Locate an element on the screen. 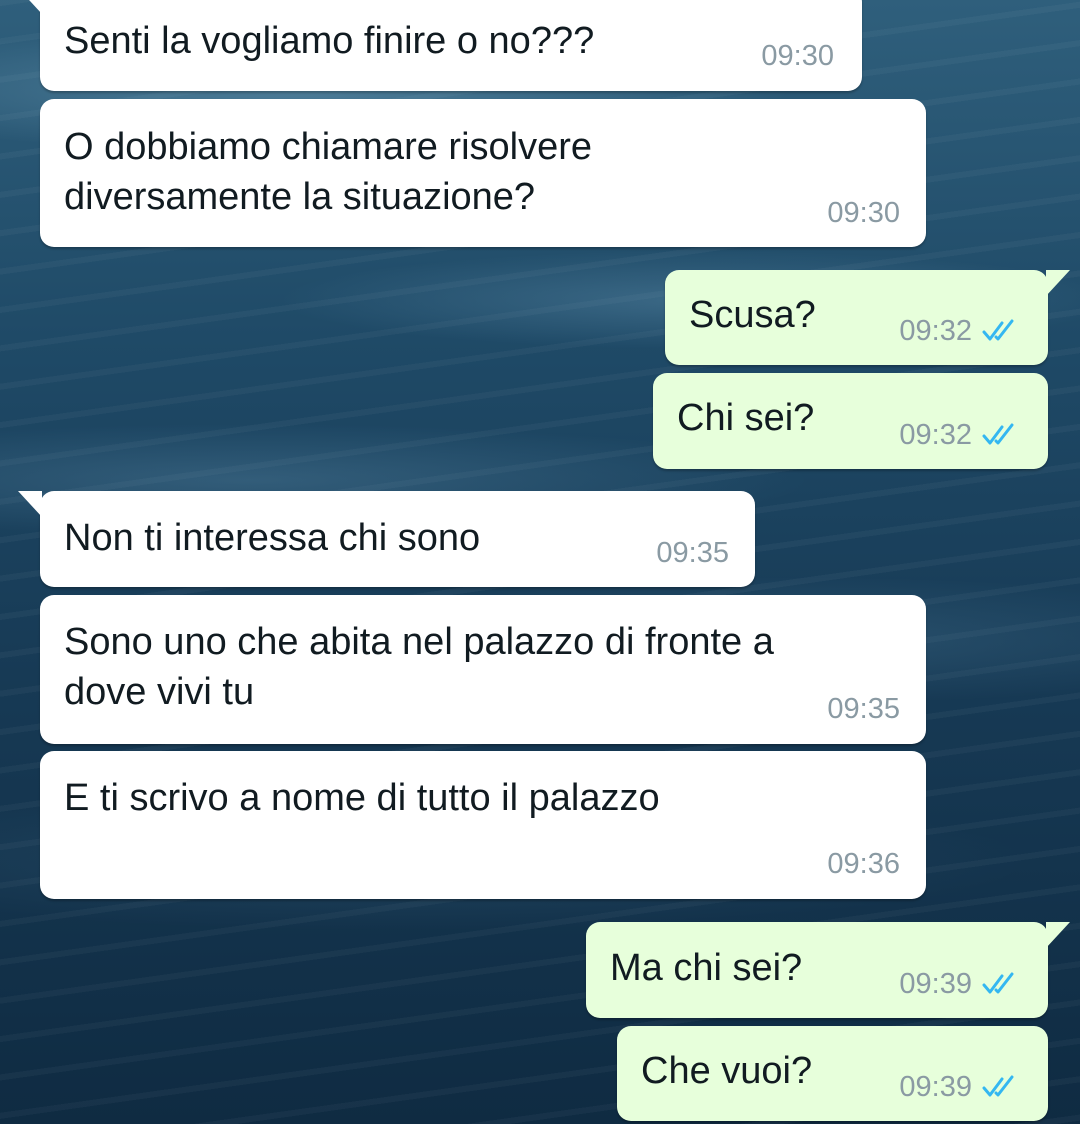  message-timestamp: 09:36 is located at coordinates (863, 864).